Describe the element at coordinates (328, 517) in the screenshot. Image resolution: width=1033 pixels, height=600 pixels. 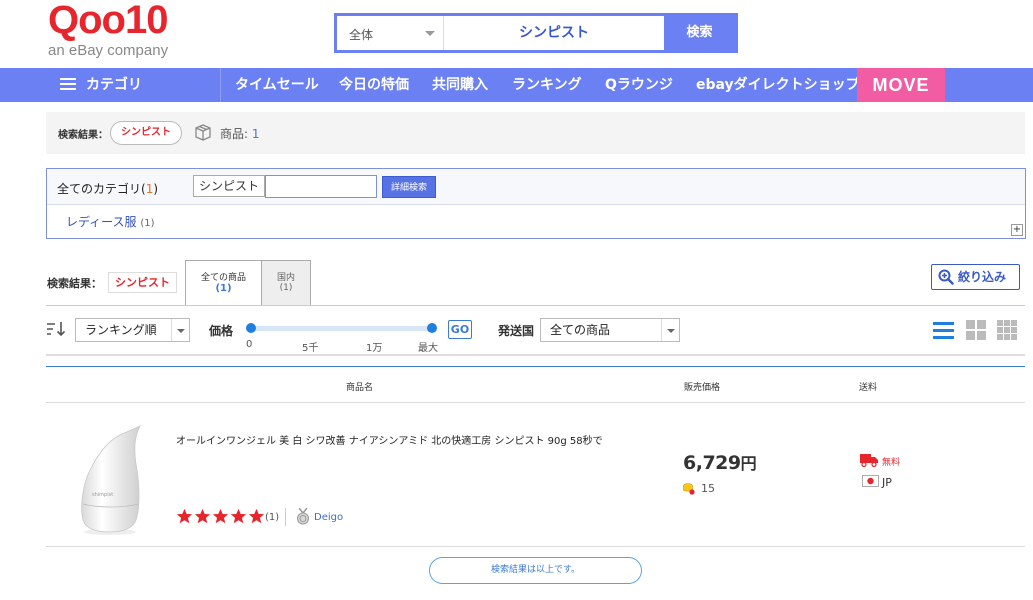
I see `seller-link: Deigo` at that location.